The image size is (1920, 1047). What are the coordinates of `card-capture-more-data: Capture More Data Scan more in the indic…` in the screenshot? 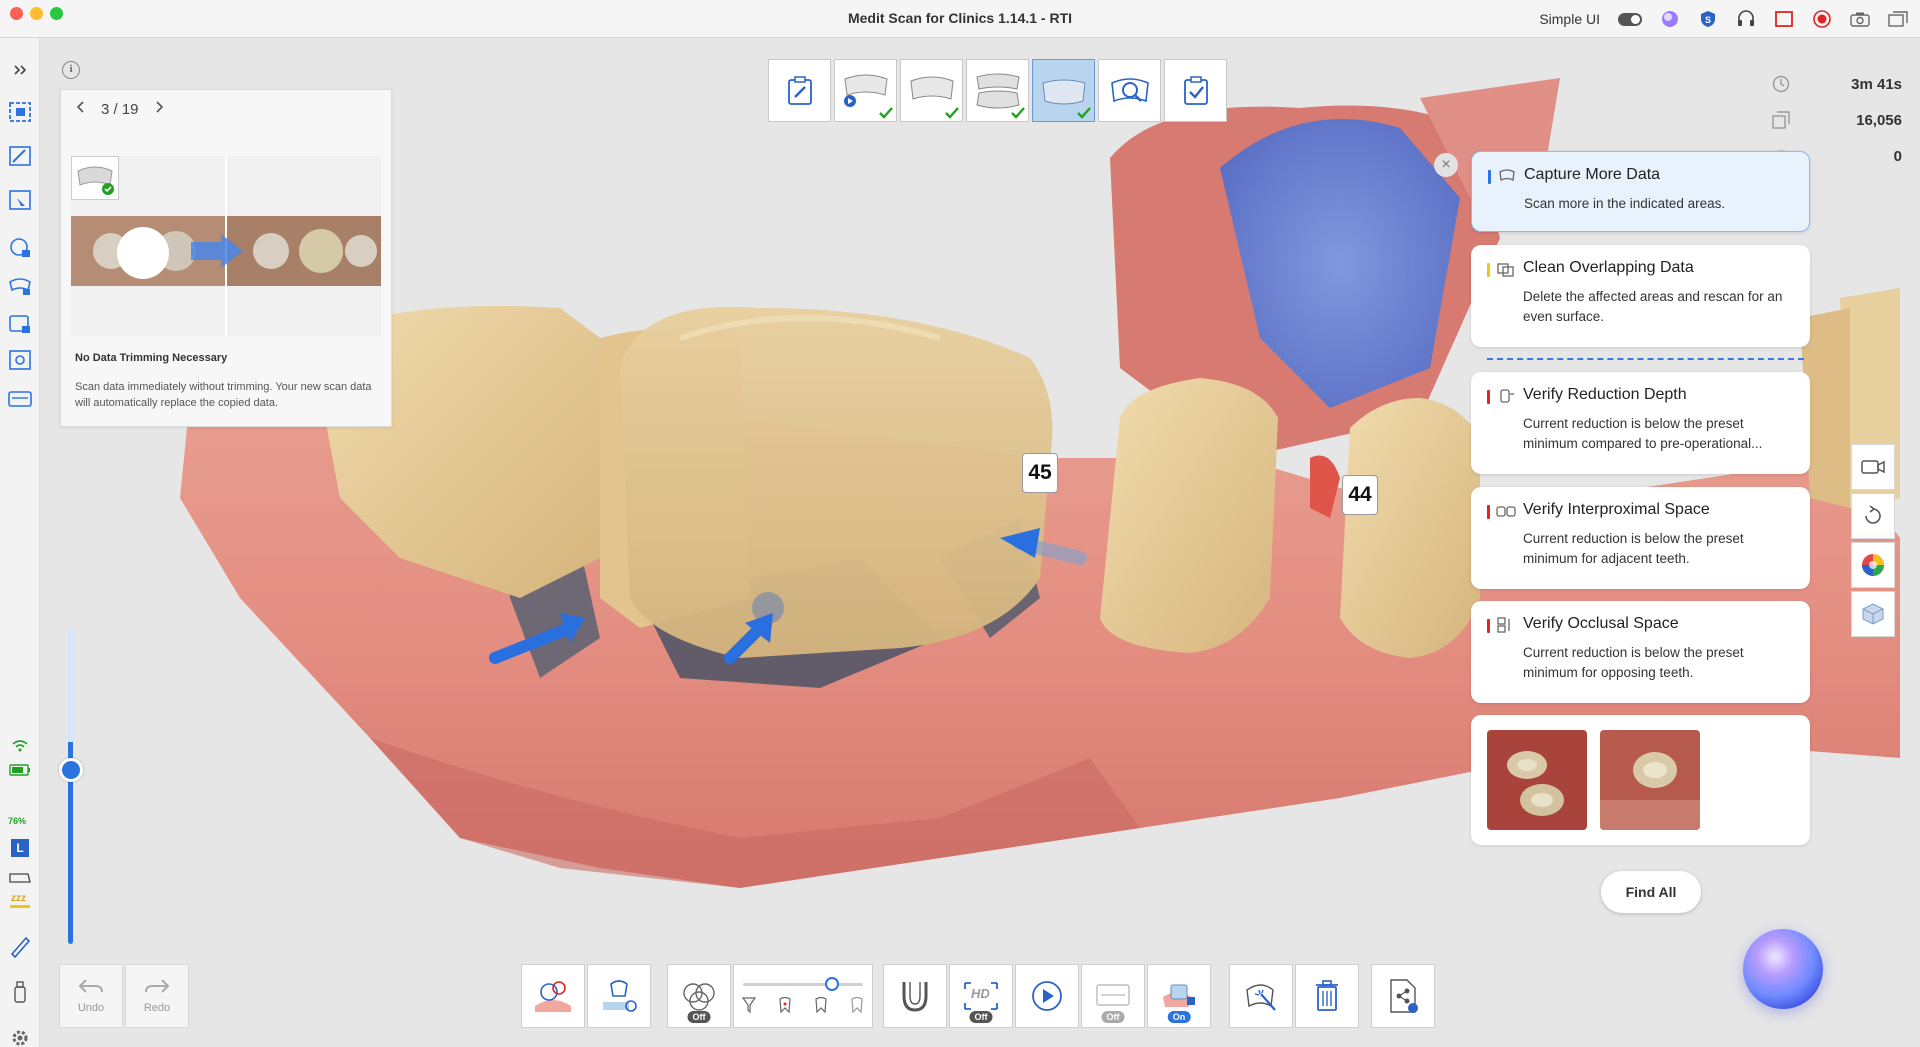 It's located at (1640, 191).